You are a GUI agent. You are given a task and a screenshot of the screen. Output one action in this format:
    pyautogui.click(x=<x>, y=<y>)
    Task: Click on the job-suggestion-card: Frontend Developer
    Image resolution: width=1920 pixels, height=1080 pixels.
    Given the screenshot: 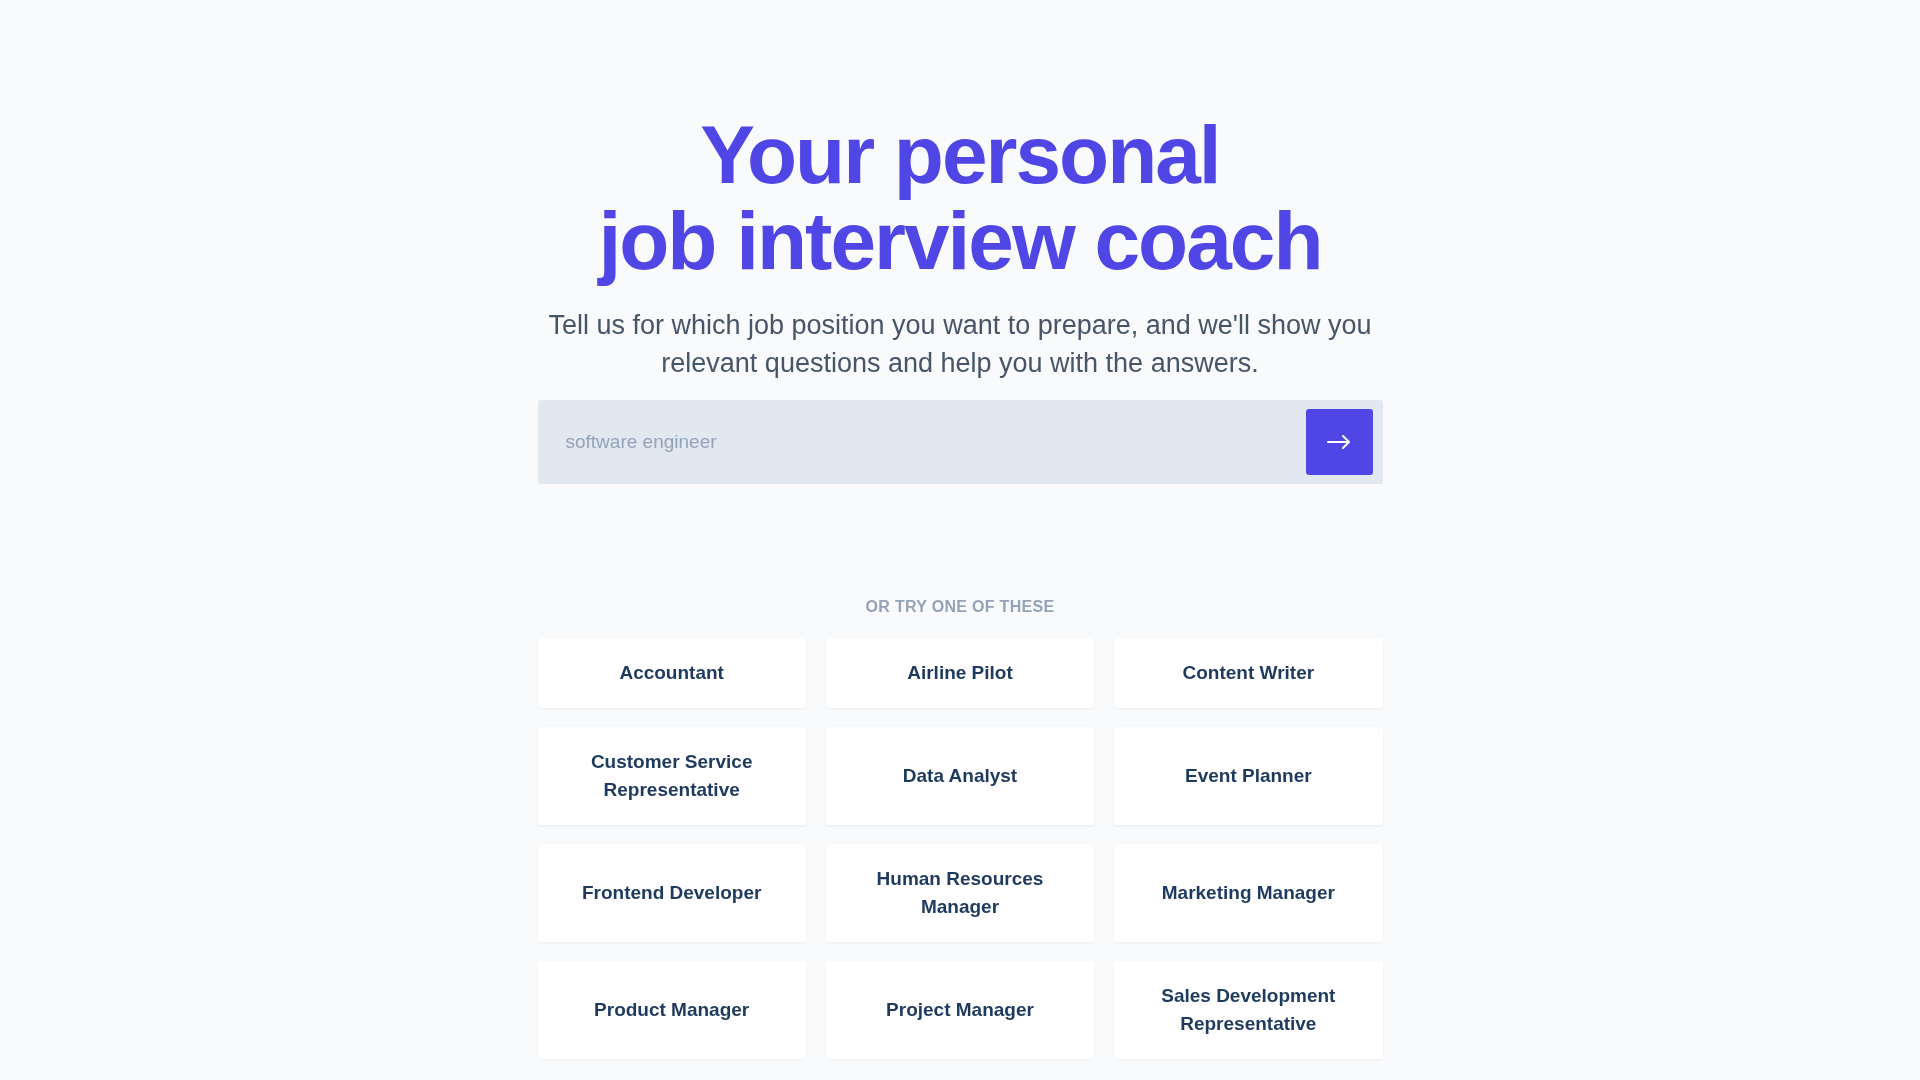 What is the action you would take?
    pyautogui.click(x=671, y=893)
    